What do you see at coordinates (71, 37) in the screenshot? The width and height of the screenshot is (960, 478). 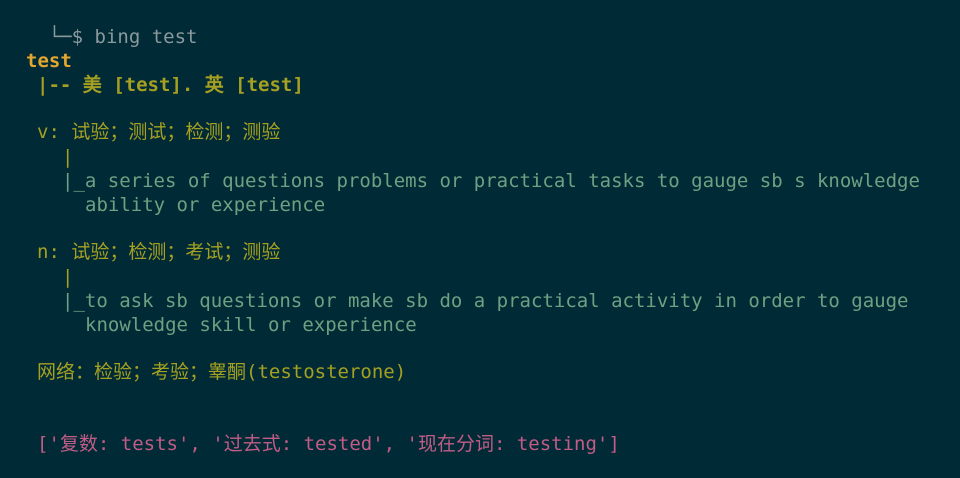 I see `prompt-prefix: └─$` at bounding box center [71, 37].